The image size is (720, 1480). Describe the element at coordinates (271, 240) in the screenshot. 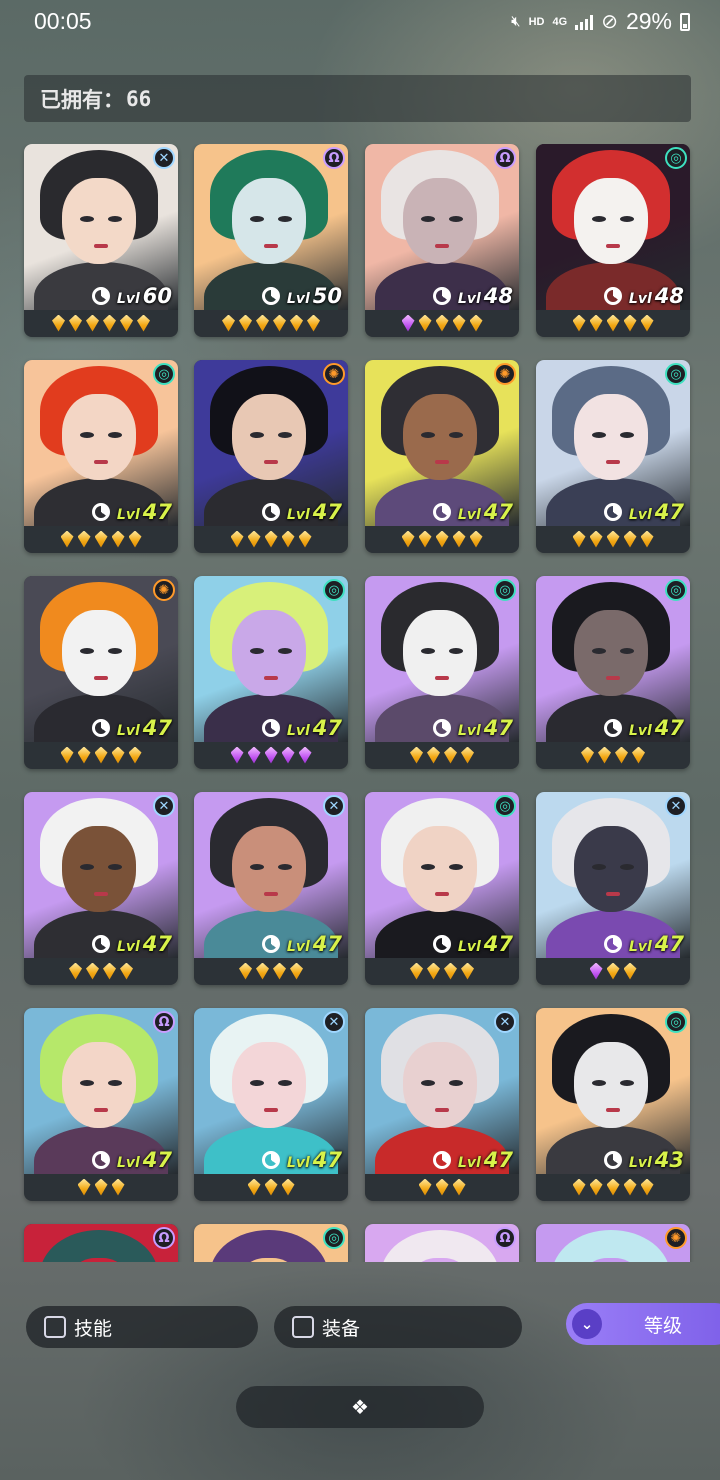

I see `hero-card: Ω Lvl 50` at that location.